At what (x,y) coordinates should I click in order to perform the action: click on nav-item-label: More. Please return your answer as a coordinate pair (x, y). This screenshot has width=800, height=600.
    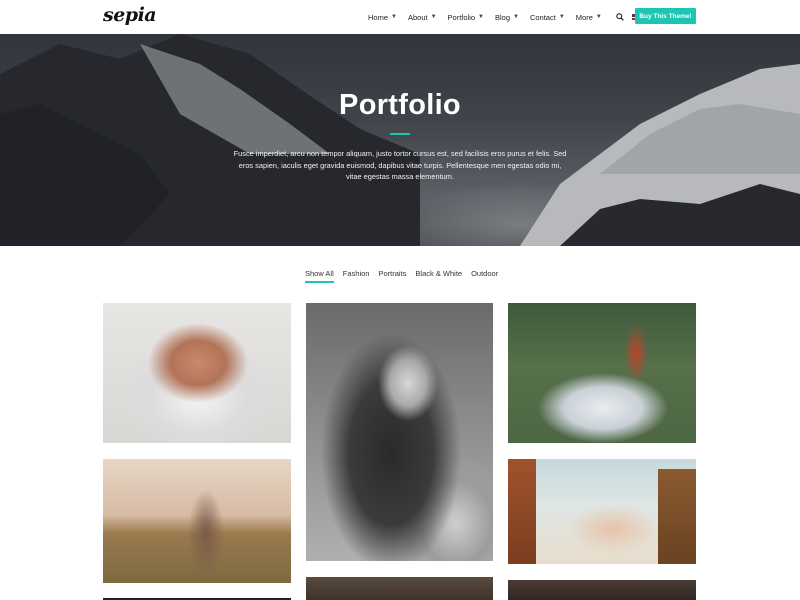
    Looking at the image, I should click on (584, 17).